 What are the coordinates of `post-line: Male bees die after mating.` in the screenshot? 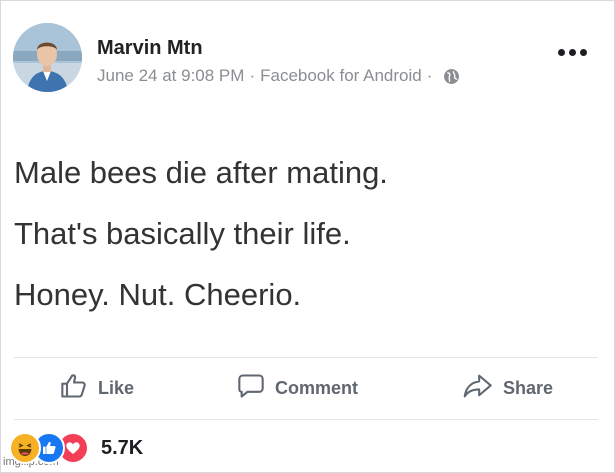 It's located at (201, 172).